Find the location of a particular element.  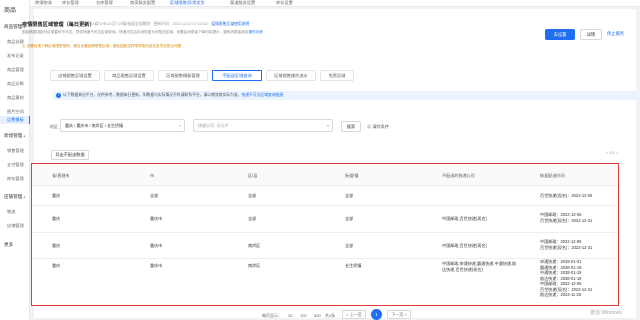

sidebar-item-material: 商品素材 is located at coordinates (15, 98).